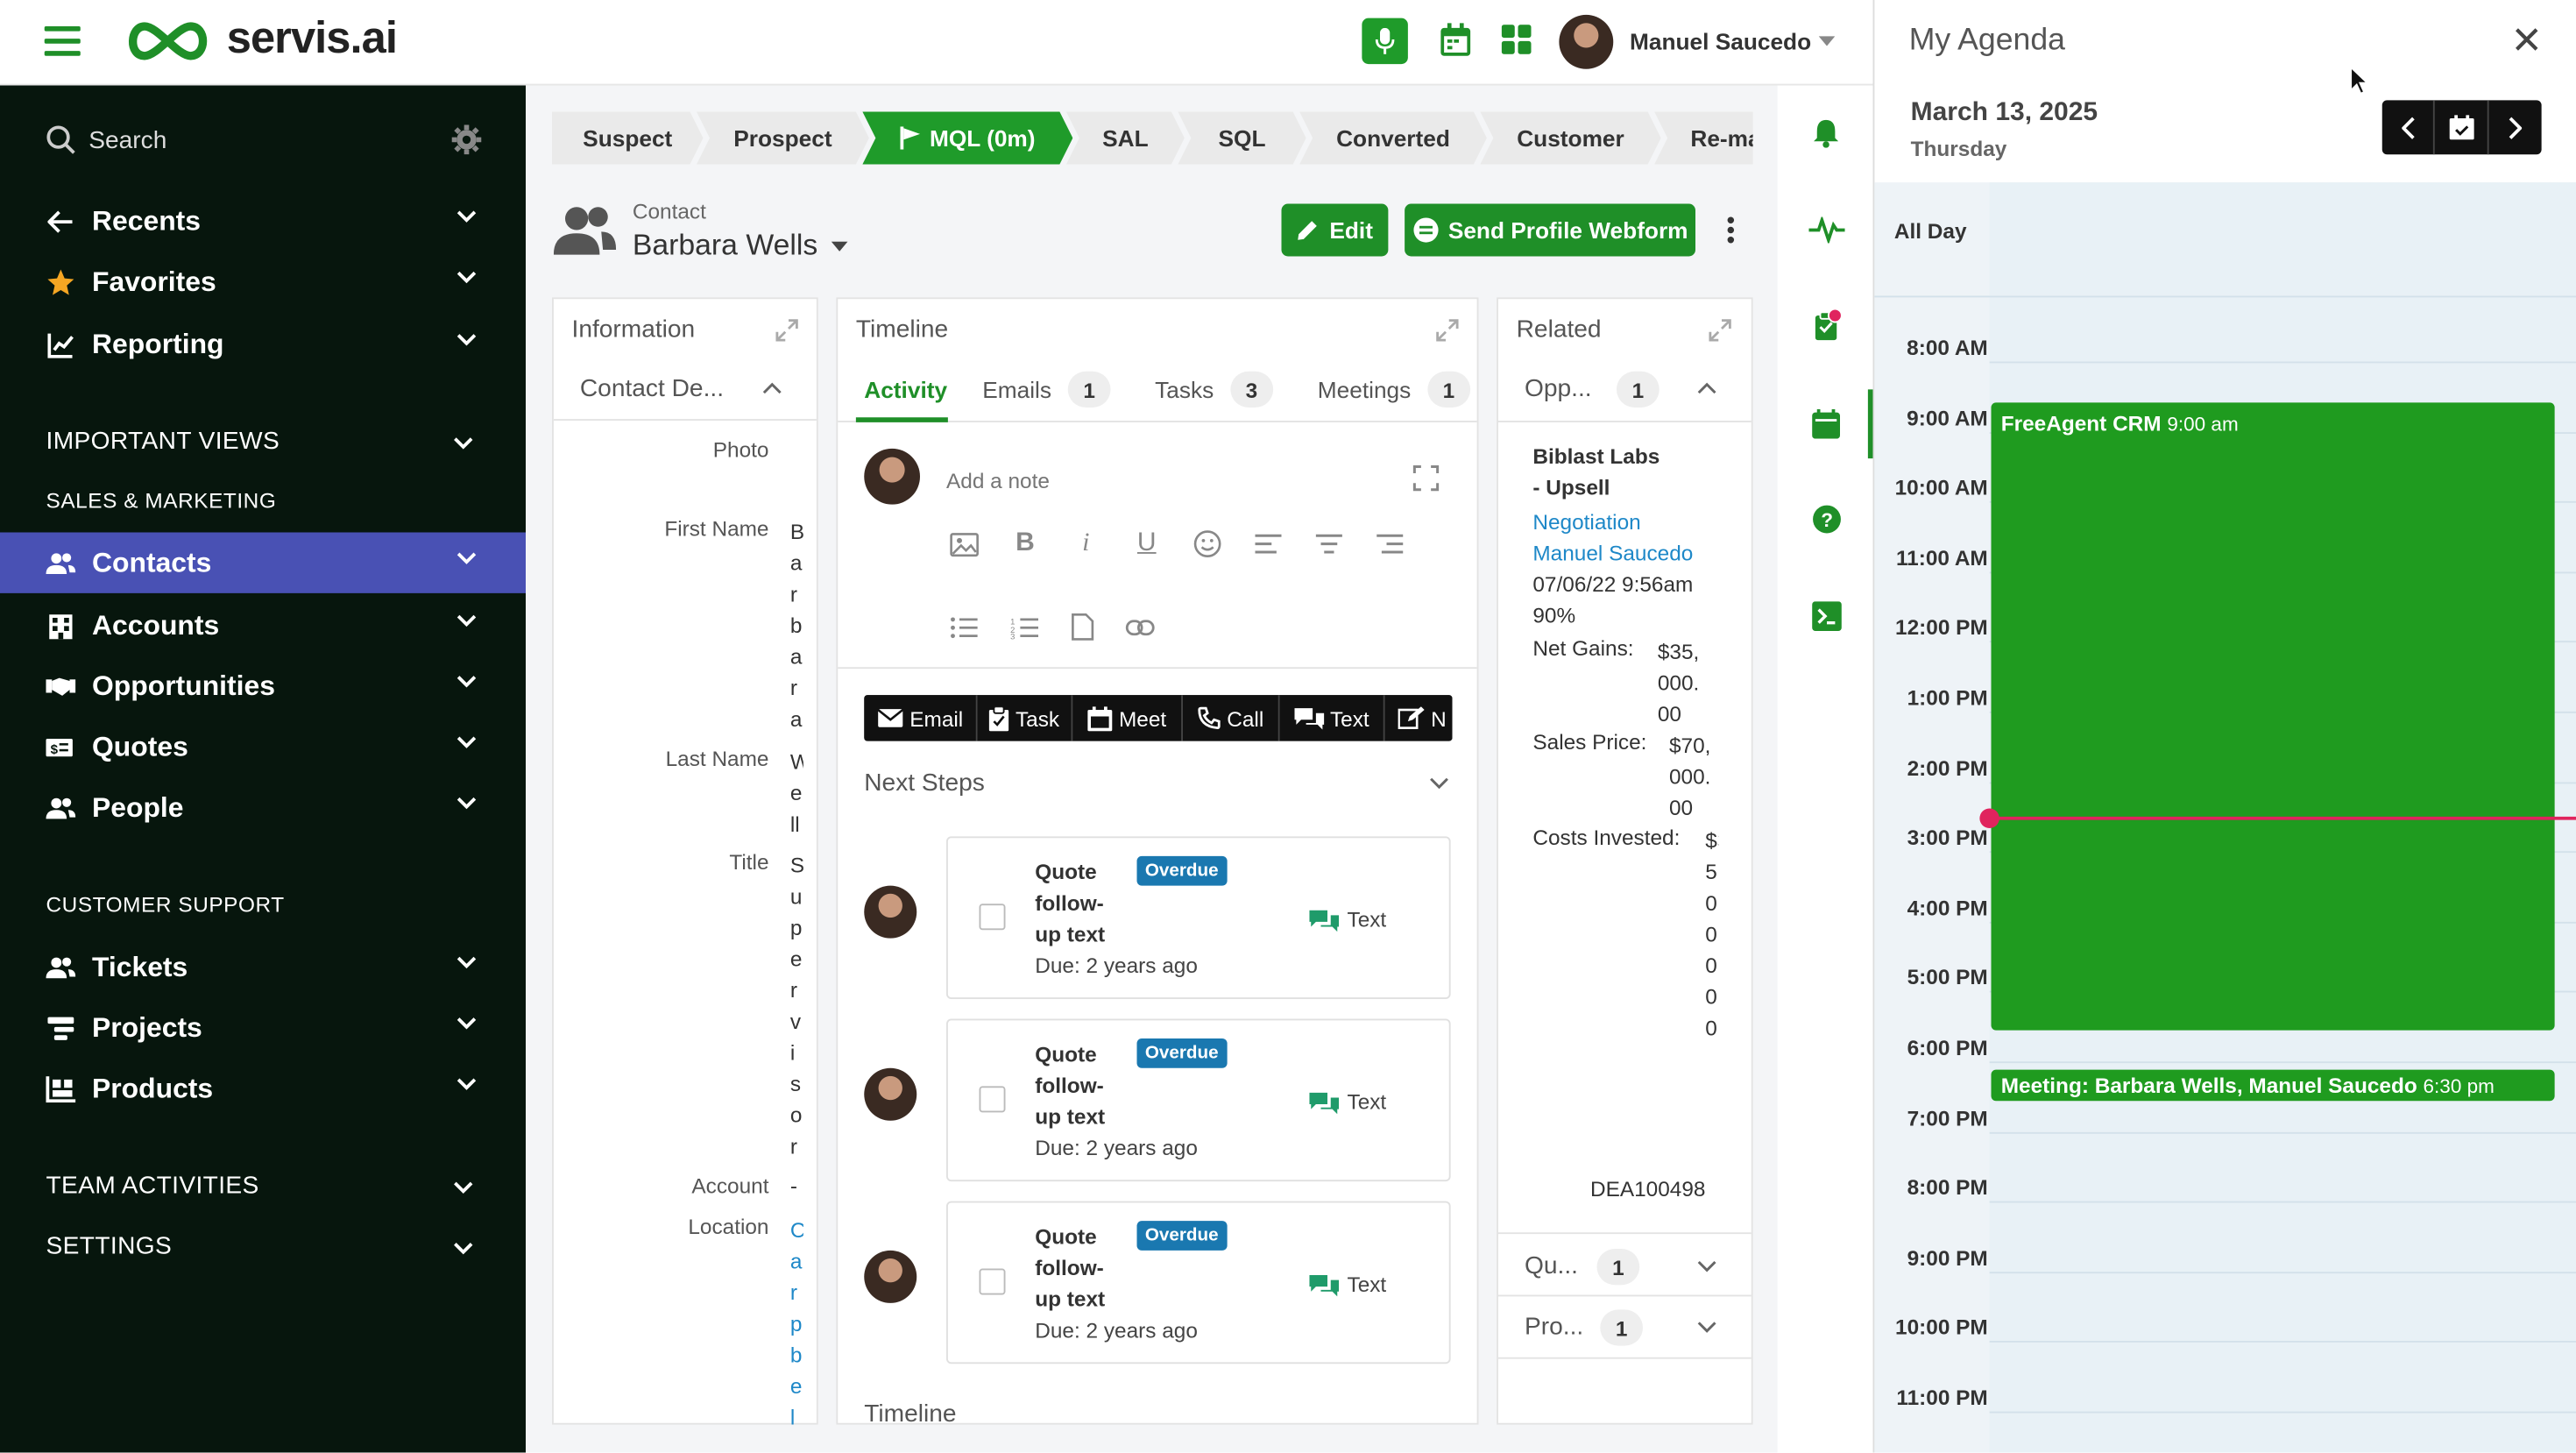 This screenshot has height=1453, width=2576. What do you see at coordinates (1332, 718) in the screenshot?
I see `text-action-button: Text` at bounding box center [1332, 718].